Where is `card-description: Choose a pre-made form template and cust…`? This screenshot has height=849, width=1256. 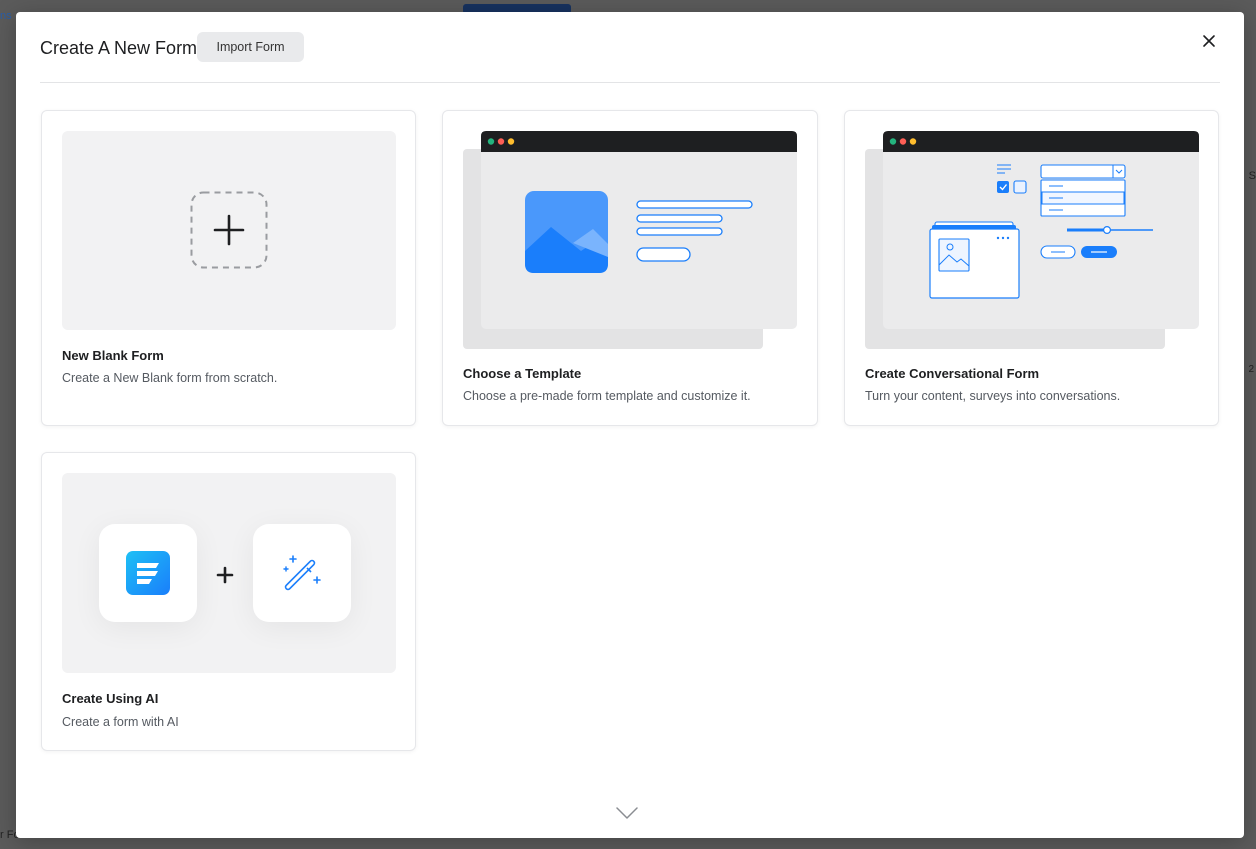
card-description: Choose a pre-made form template and cust… is located at coordinates (607, 396).